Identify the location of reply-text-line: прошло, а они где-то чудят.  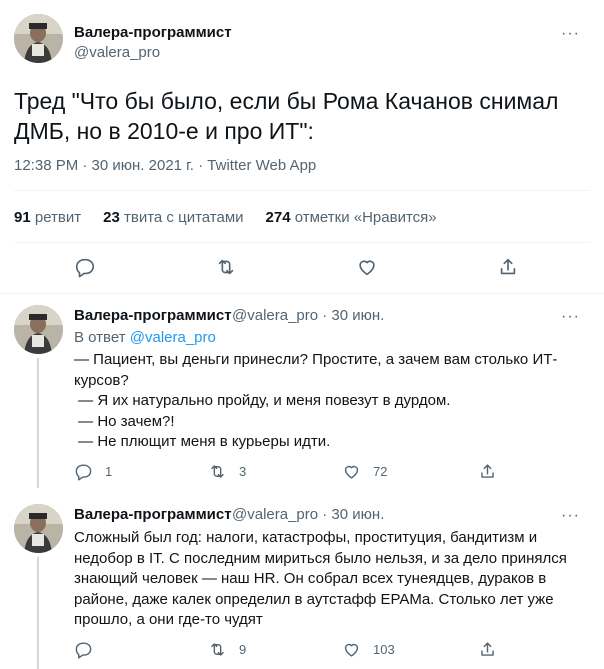
(168, 619).